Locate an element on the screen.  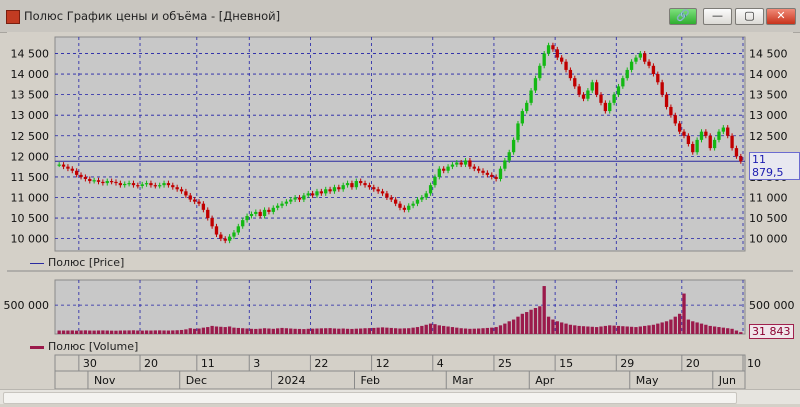
volume-legend: Полюс [Volume] is located at coordinates (84, 346).